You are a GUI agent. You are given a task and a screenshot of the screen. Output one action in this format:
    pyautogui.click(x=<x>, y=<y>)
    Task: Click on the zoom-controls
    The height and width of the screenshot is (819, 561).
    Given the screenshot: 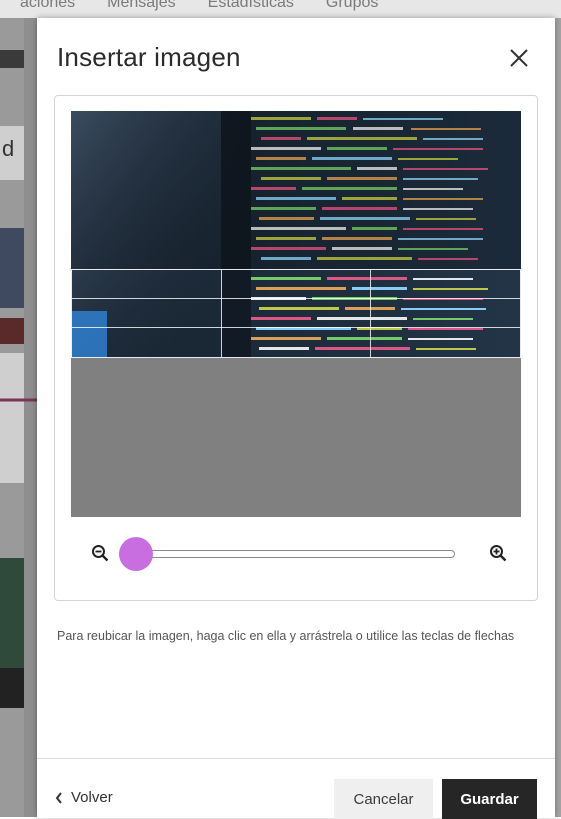 What is the action you would take?
    pyautogui.click(x=296, y=558)
    